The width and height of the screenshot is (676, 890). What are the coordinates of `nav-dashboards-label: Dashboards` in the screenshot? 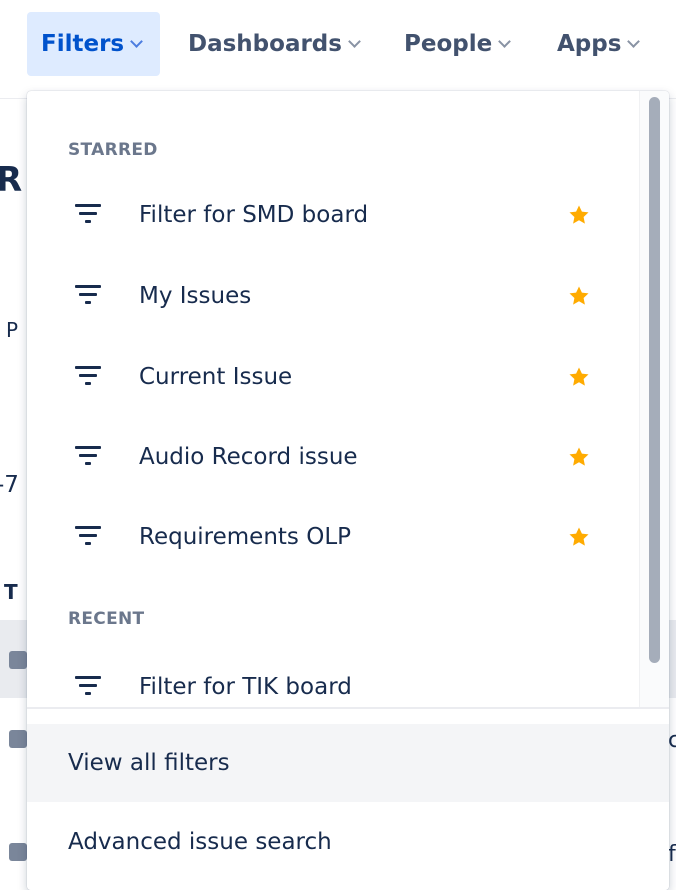 It's located at (265, 44).